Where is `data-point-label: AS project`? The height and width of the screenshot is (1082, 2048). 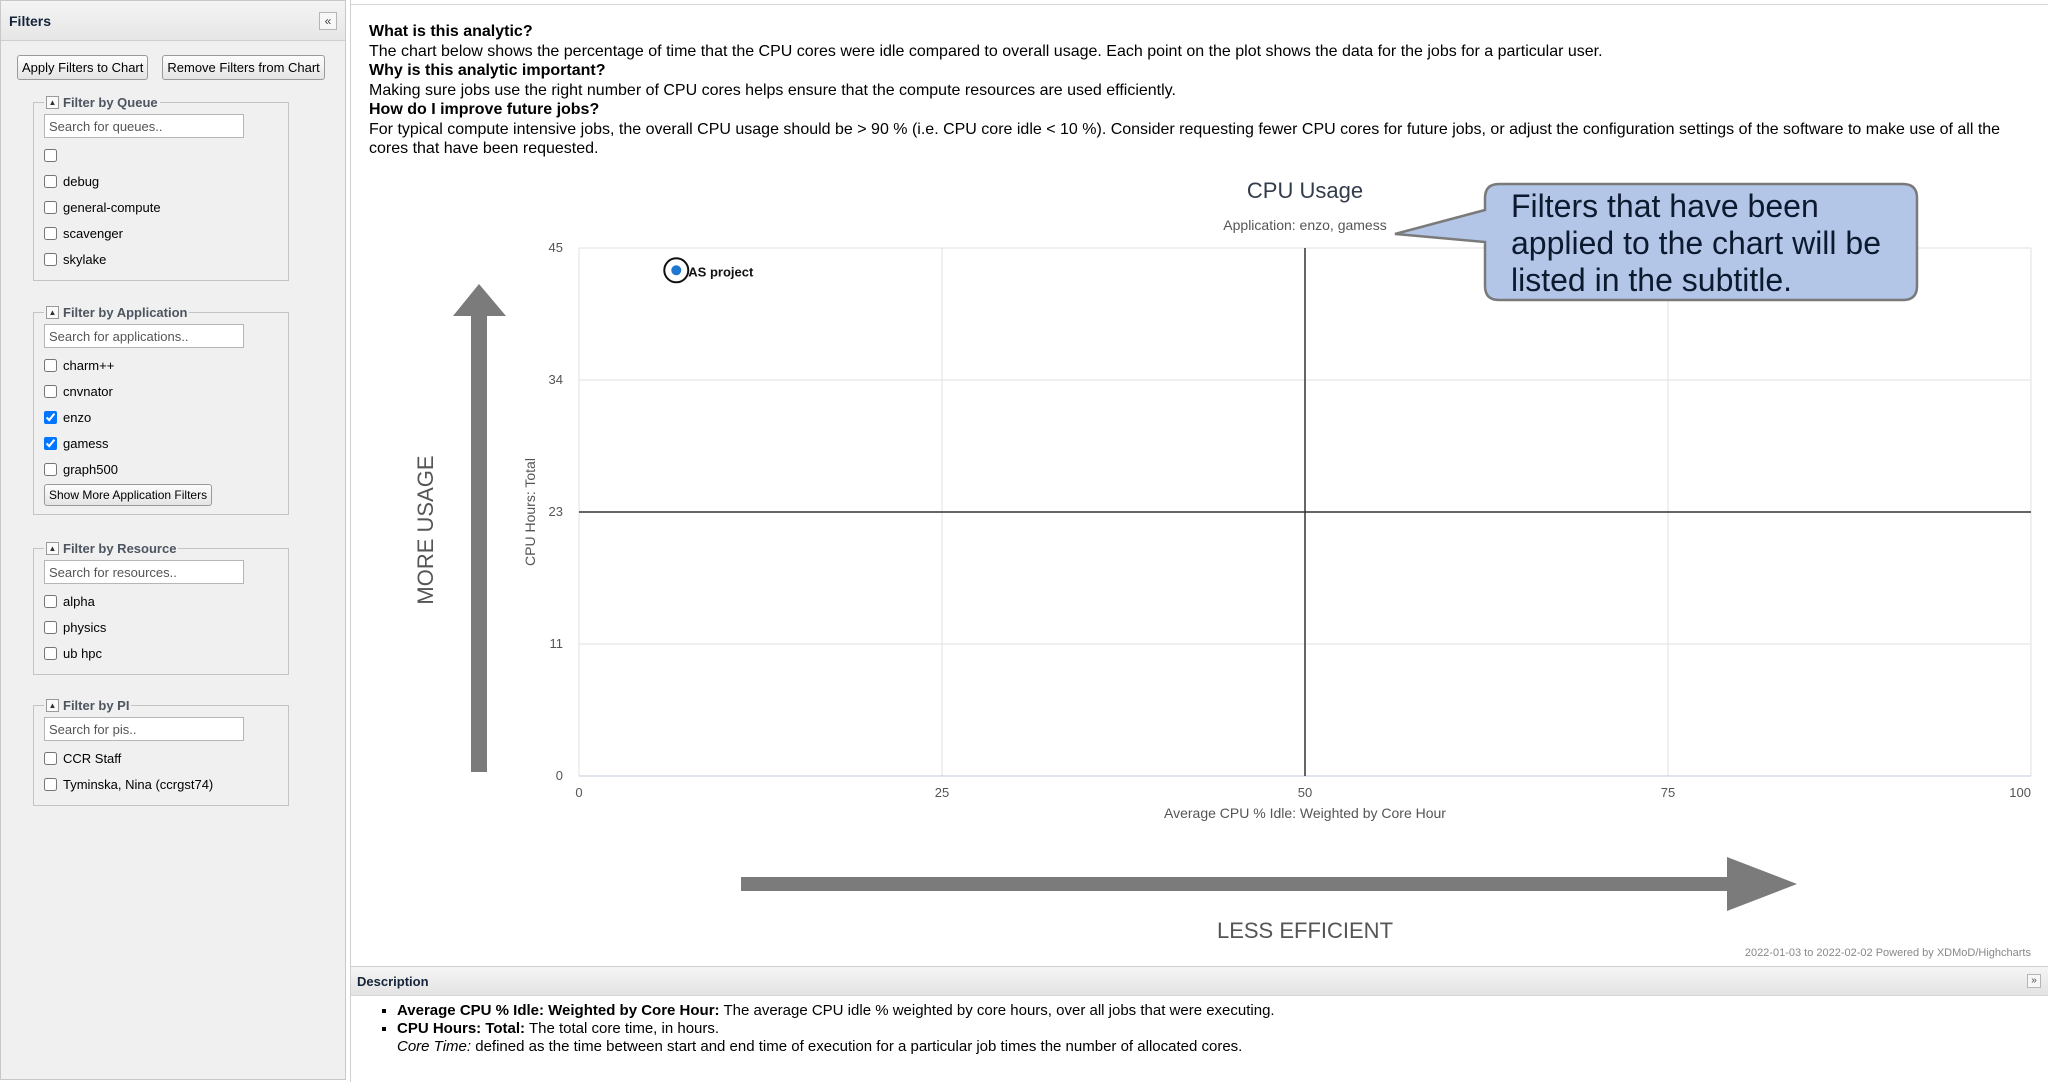
data-point-label: AS project is located at coordinates (721, 271).